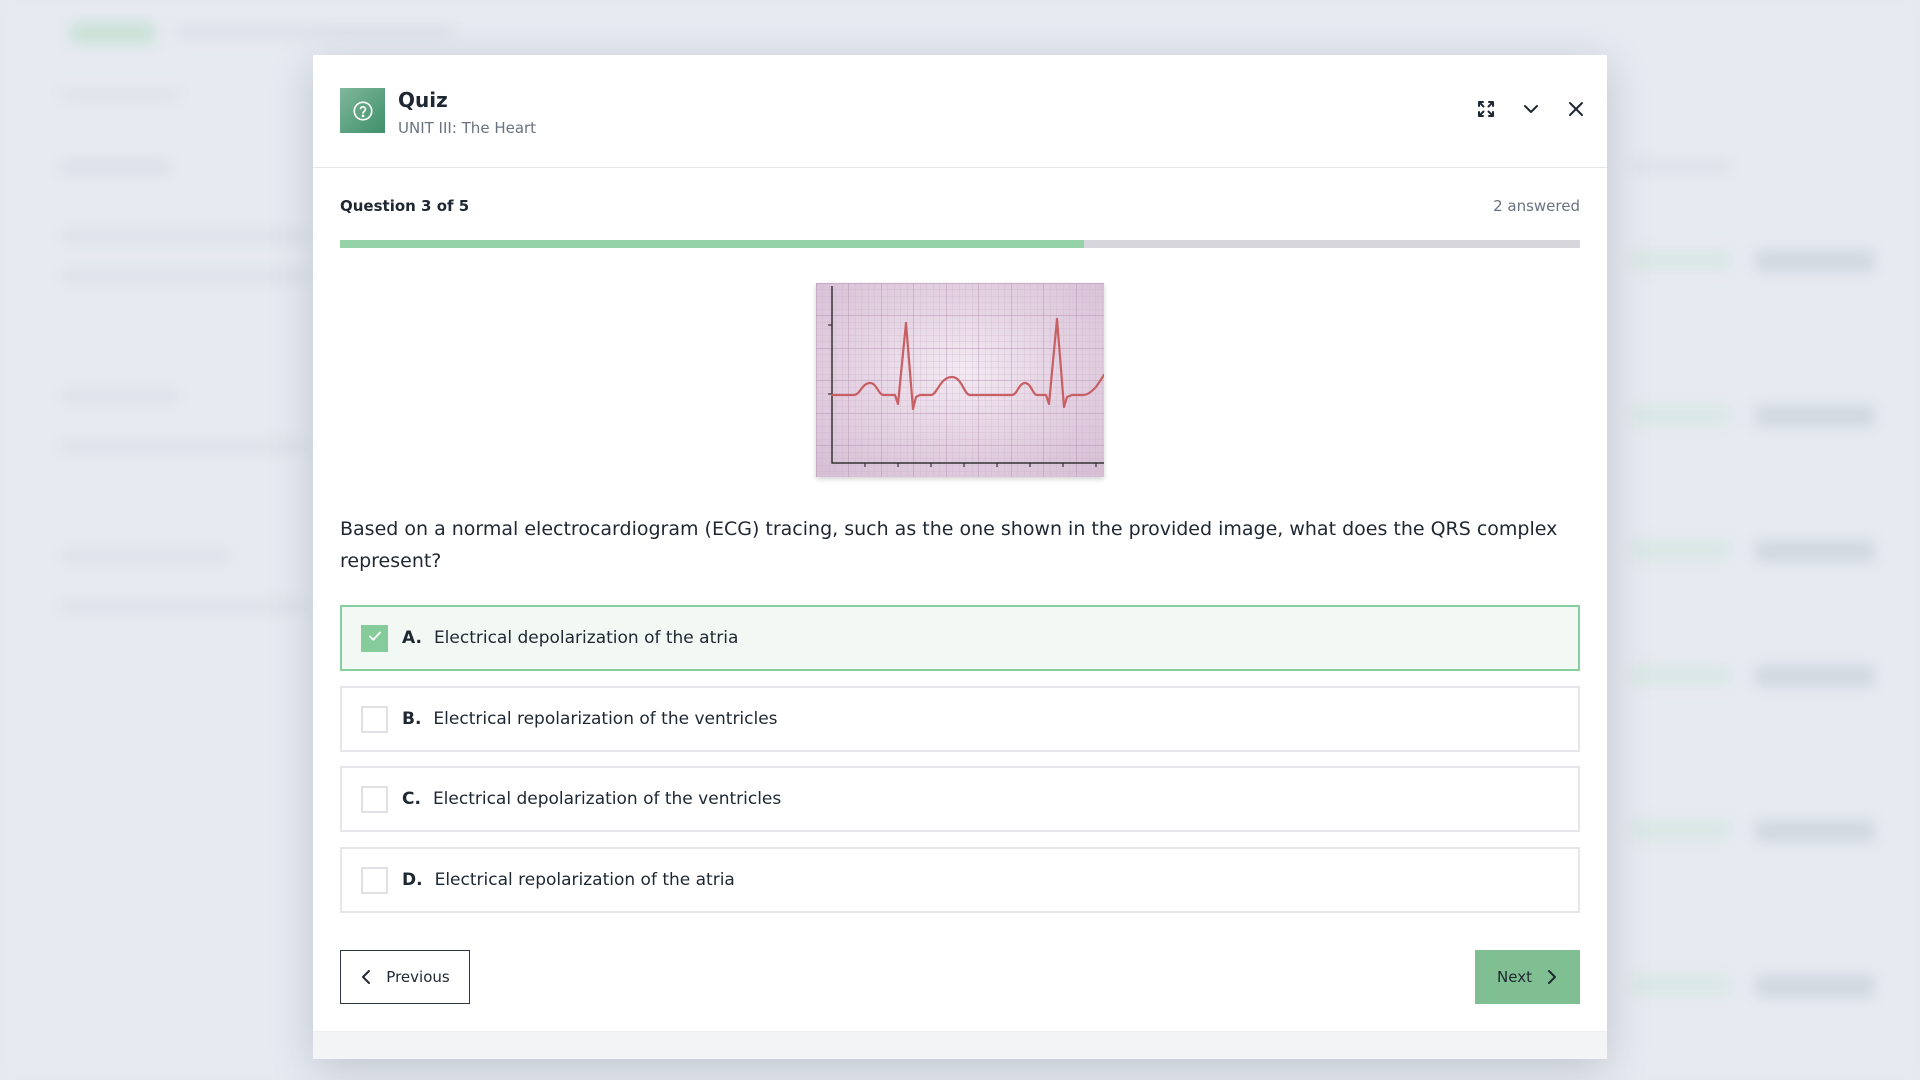 Image resolution: width=1920 pixels, height=1080 pixels. Describe the element at coordinates (1551, 977) in the screenshot. I see `chevron-right-icon` at that location.